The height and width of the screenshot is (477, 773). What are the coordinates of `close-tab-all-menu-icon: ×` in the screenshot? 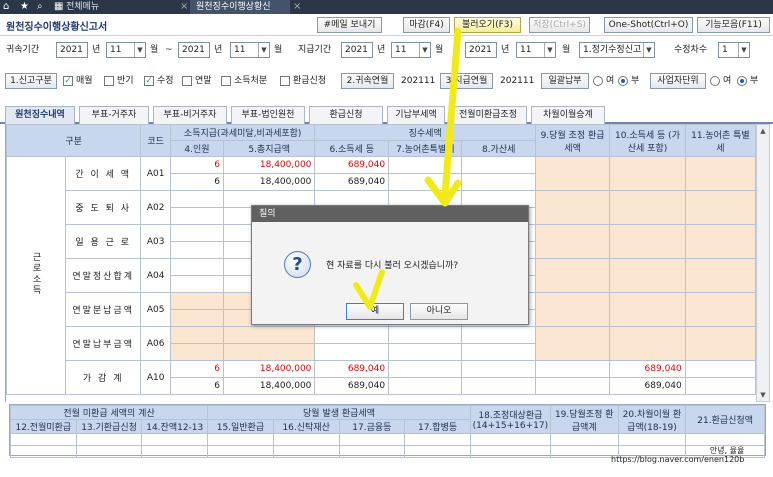 It's located at (184, 7).